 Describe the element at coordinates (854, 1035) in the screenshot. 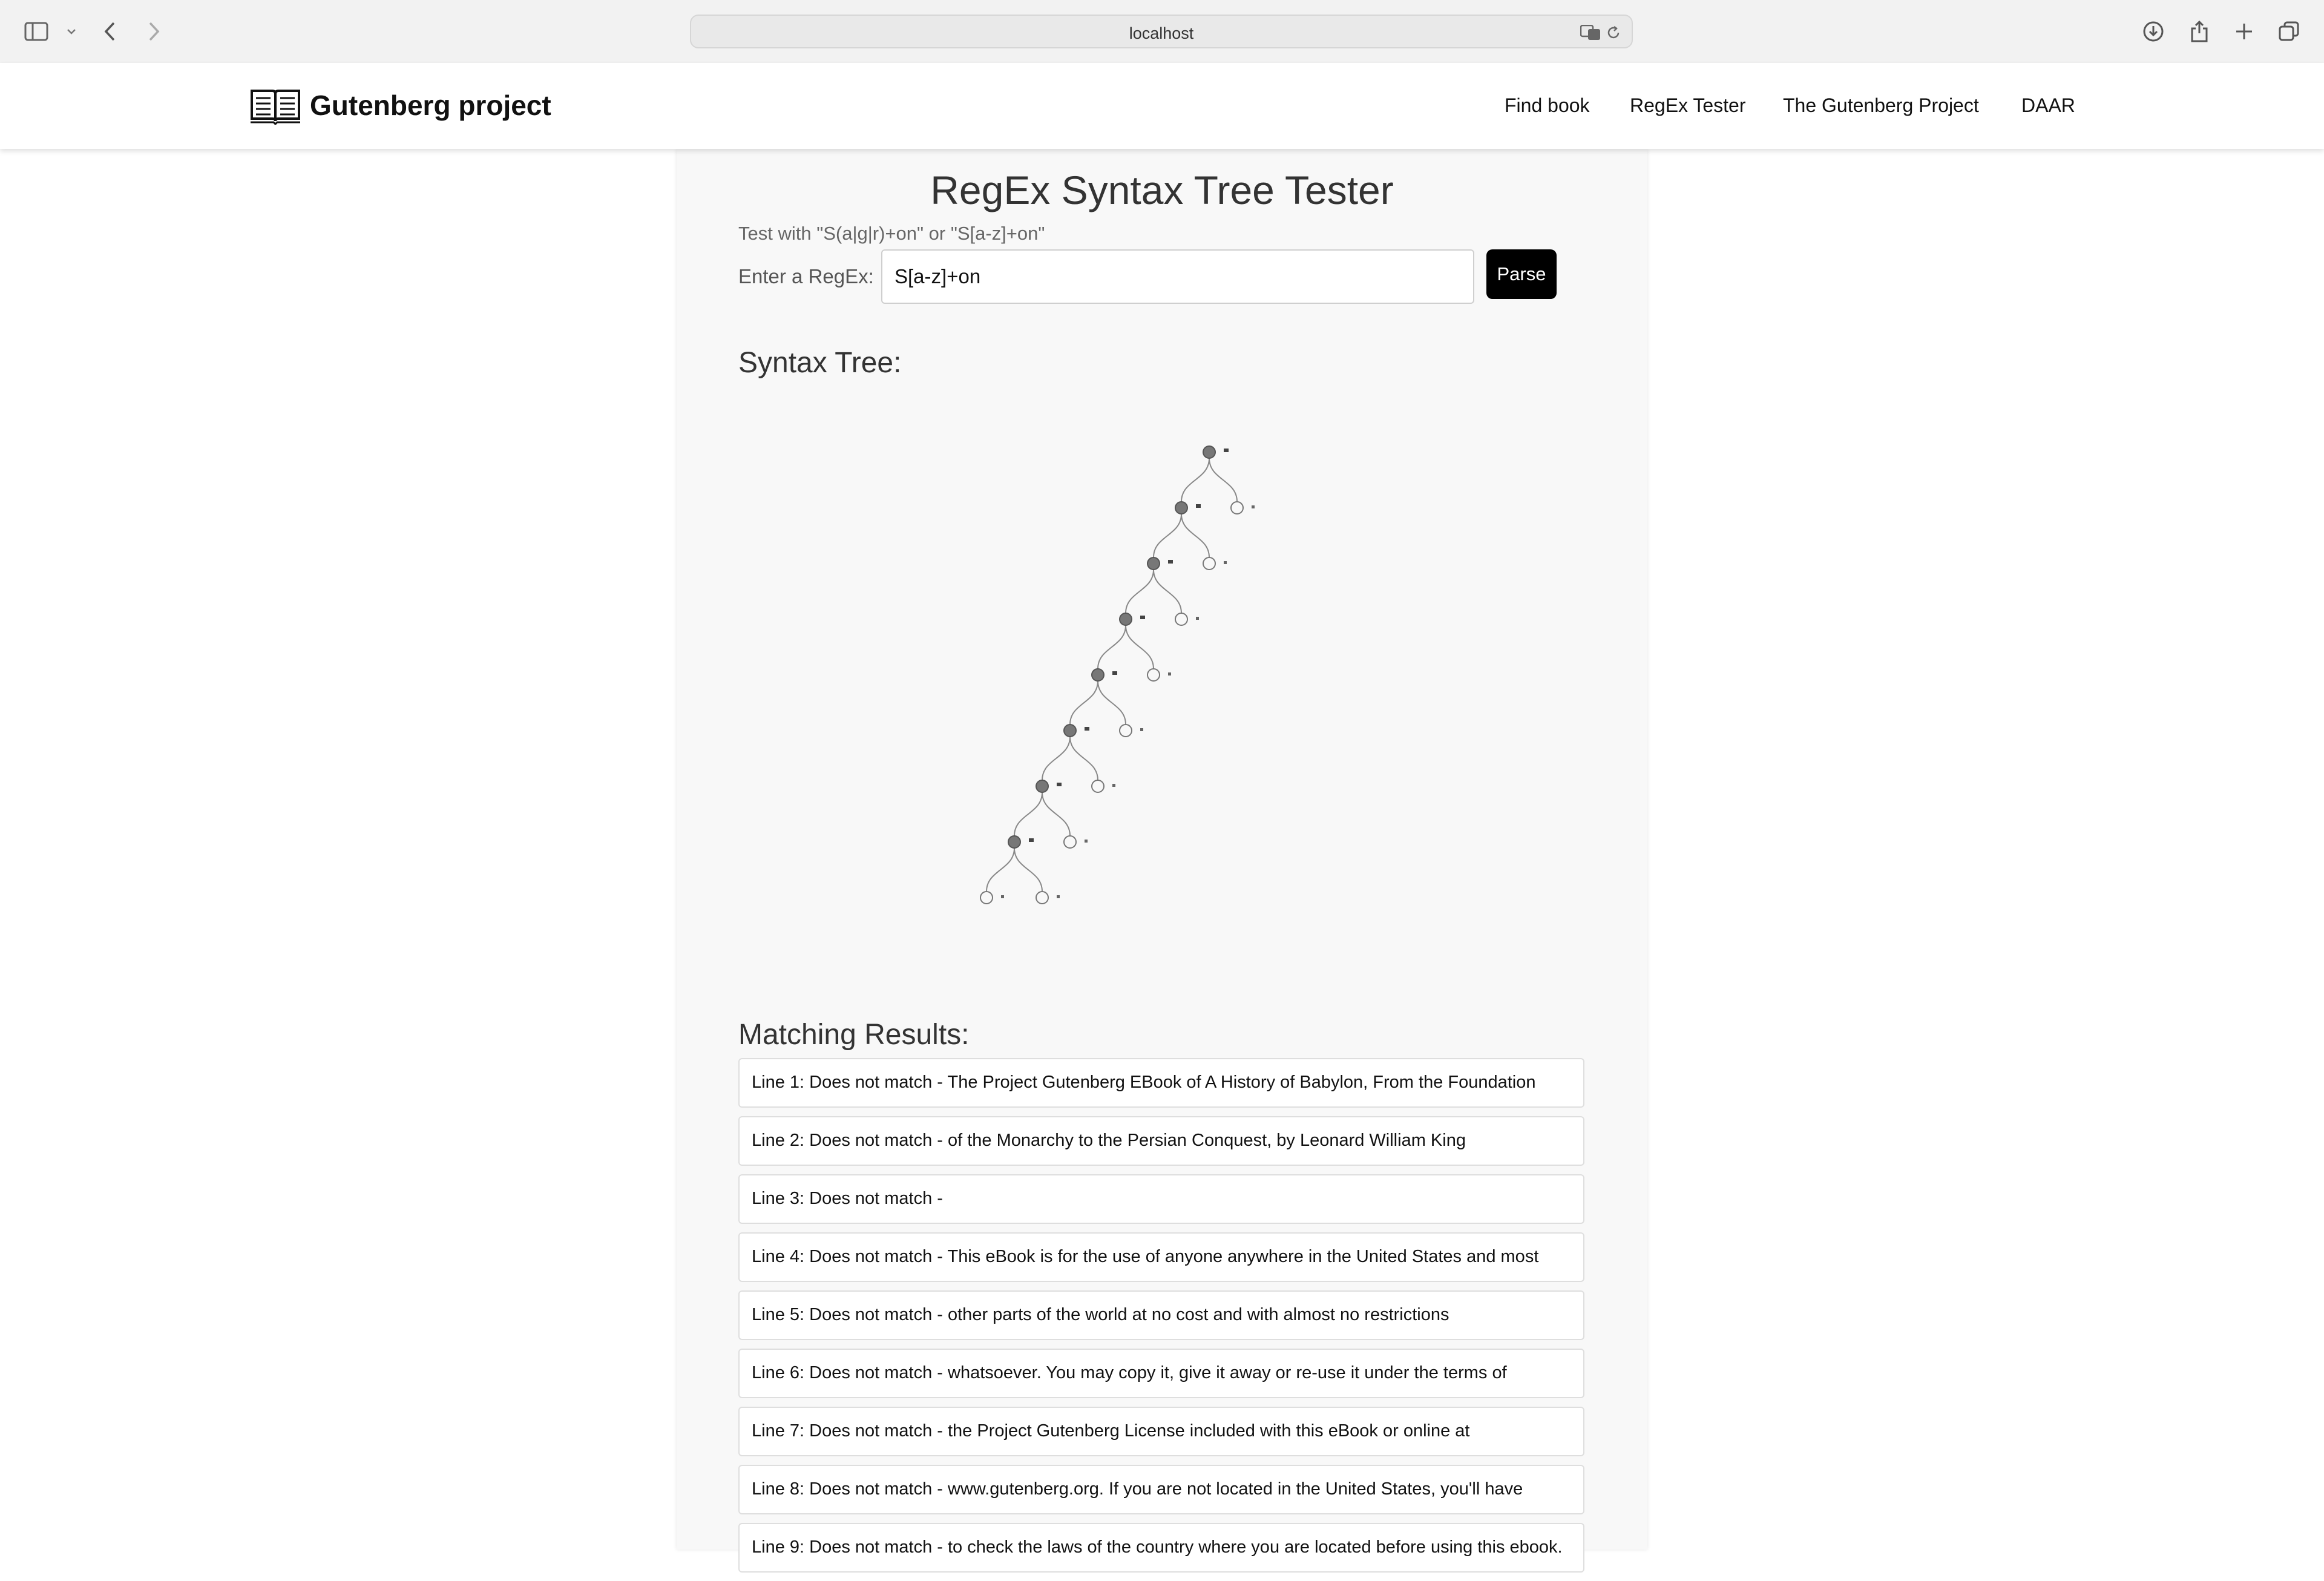

I see `results-heading: Matching Results:` at that location.